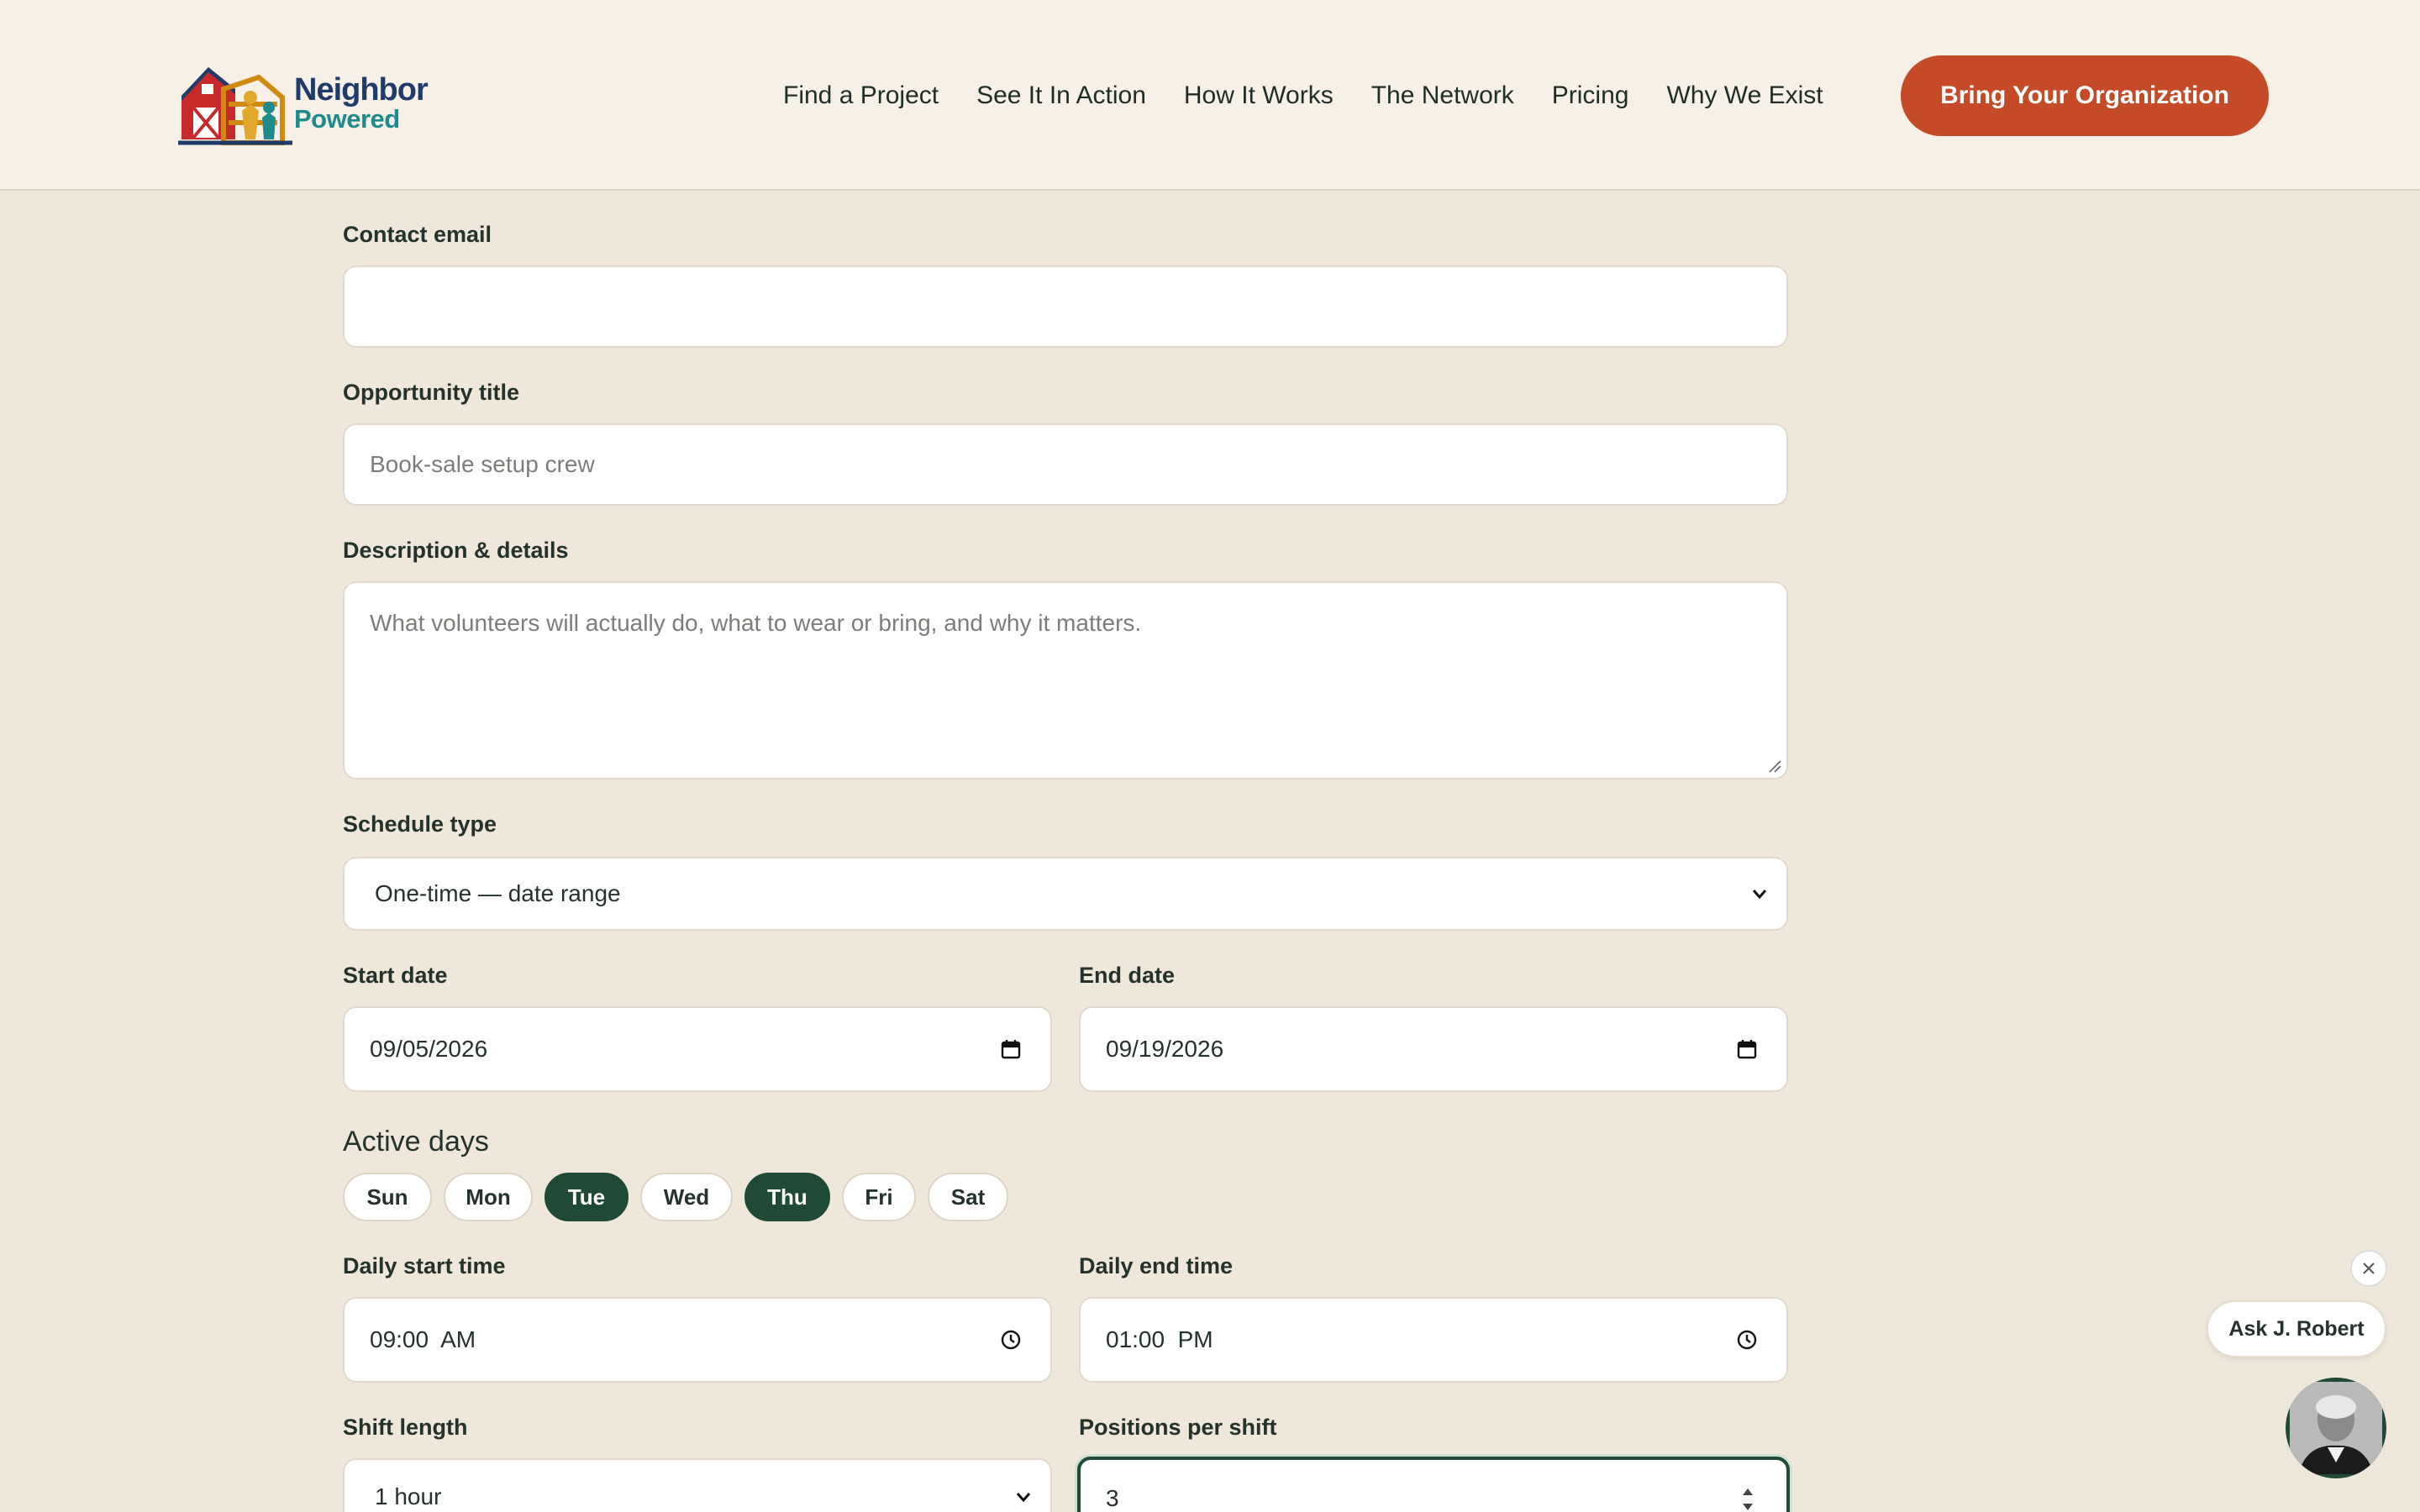 The image size is (2420, 1512). What do you see at coordinates (1112, 1498) in the screenshot?
I see `positions-per-shift-value: 3` at bounding box center [1112, 1498].